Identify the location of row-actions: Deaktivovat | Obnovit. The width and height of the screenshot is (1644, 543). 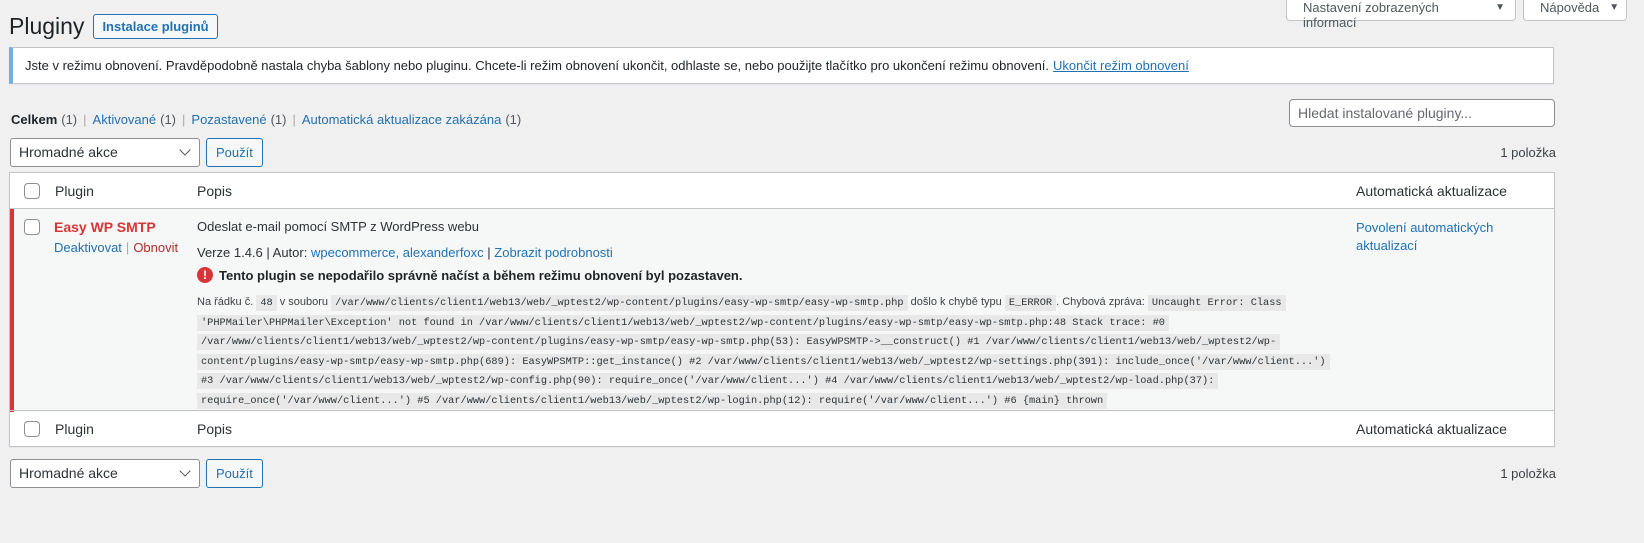
(116, 247).